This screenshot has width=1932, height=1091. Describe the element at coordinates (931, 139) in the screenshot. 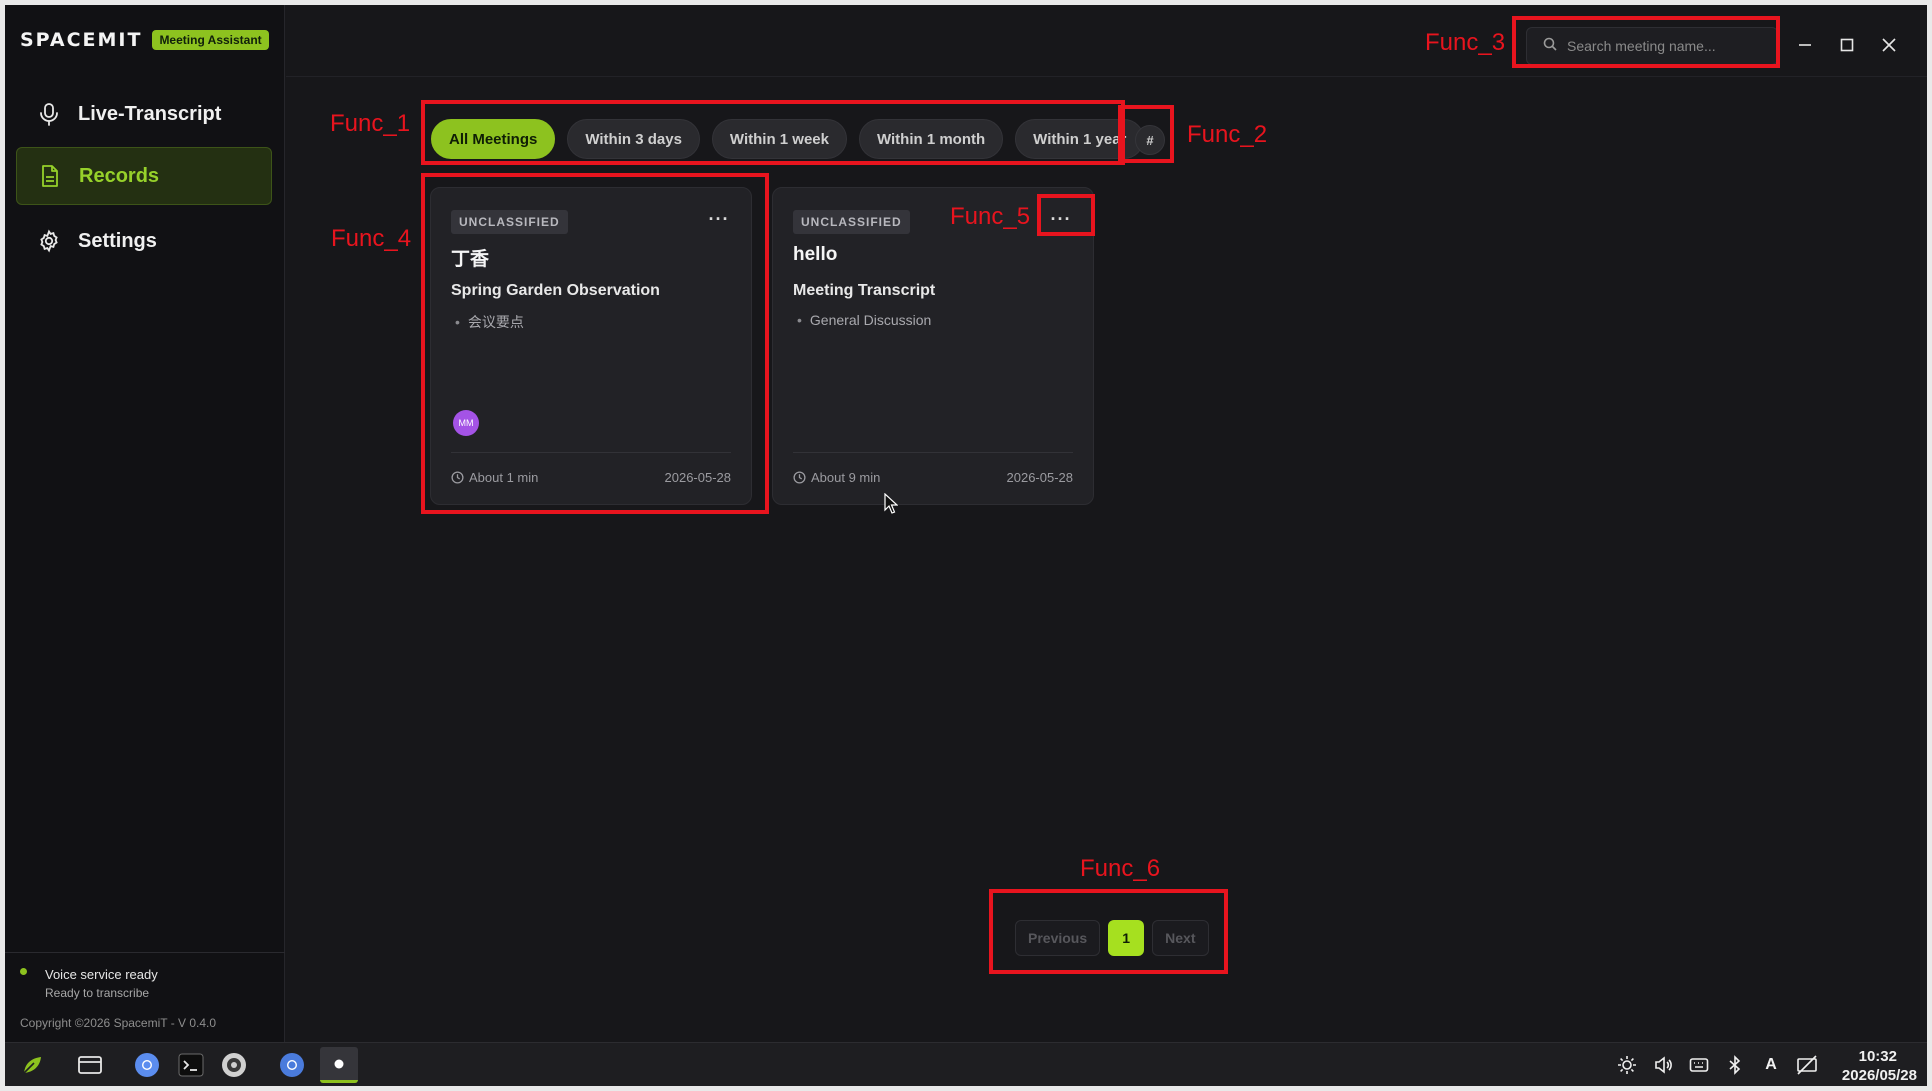

I see `filter-within-1-month: Within 1 month` at that location.